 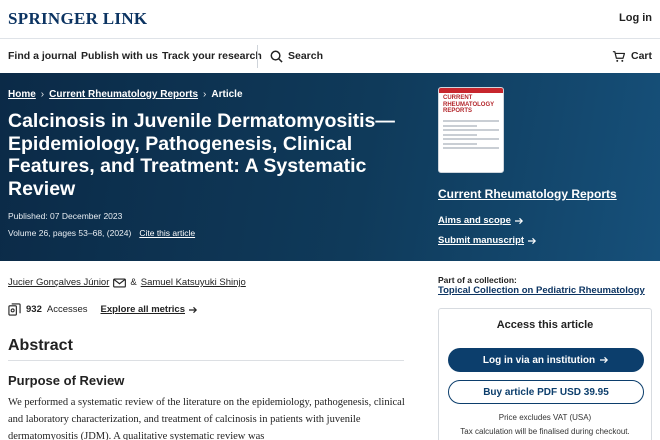 I want to click on explore-metrics-link: Explore all metrics, so click(x=149, y=309).